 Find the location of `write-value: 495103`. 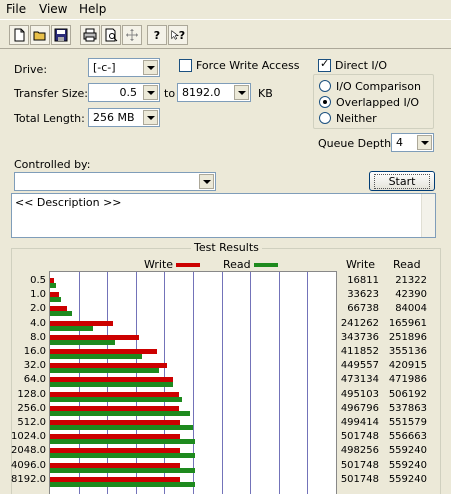

write-value: 495103 is located at coordinates (359, 394).